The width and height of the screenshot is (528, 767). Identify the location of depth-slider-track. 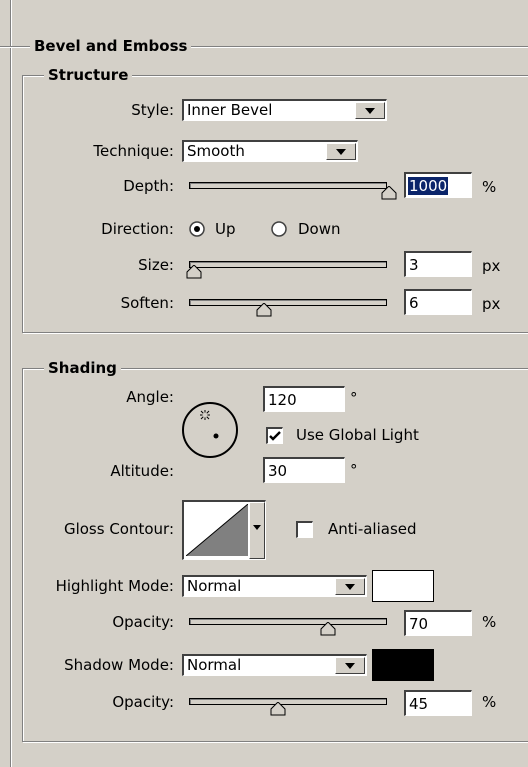
(288, 185).